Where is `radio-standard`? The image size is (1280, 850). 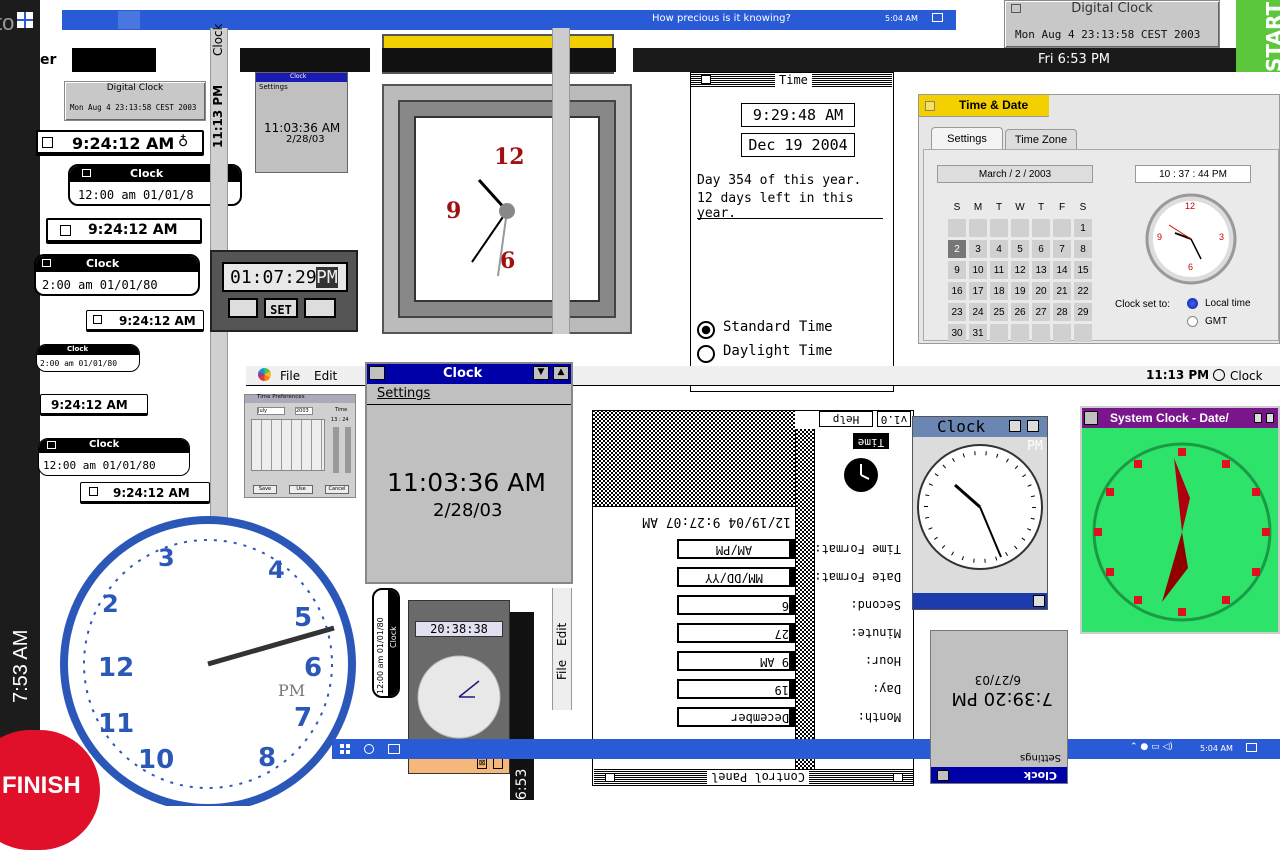 radio-standard is located at coordinates (706, 329).